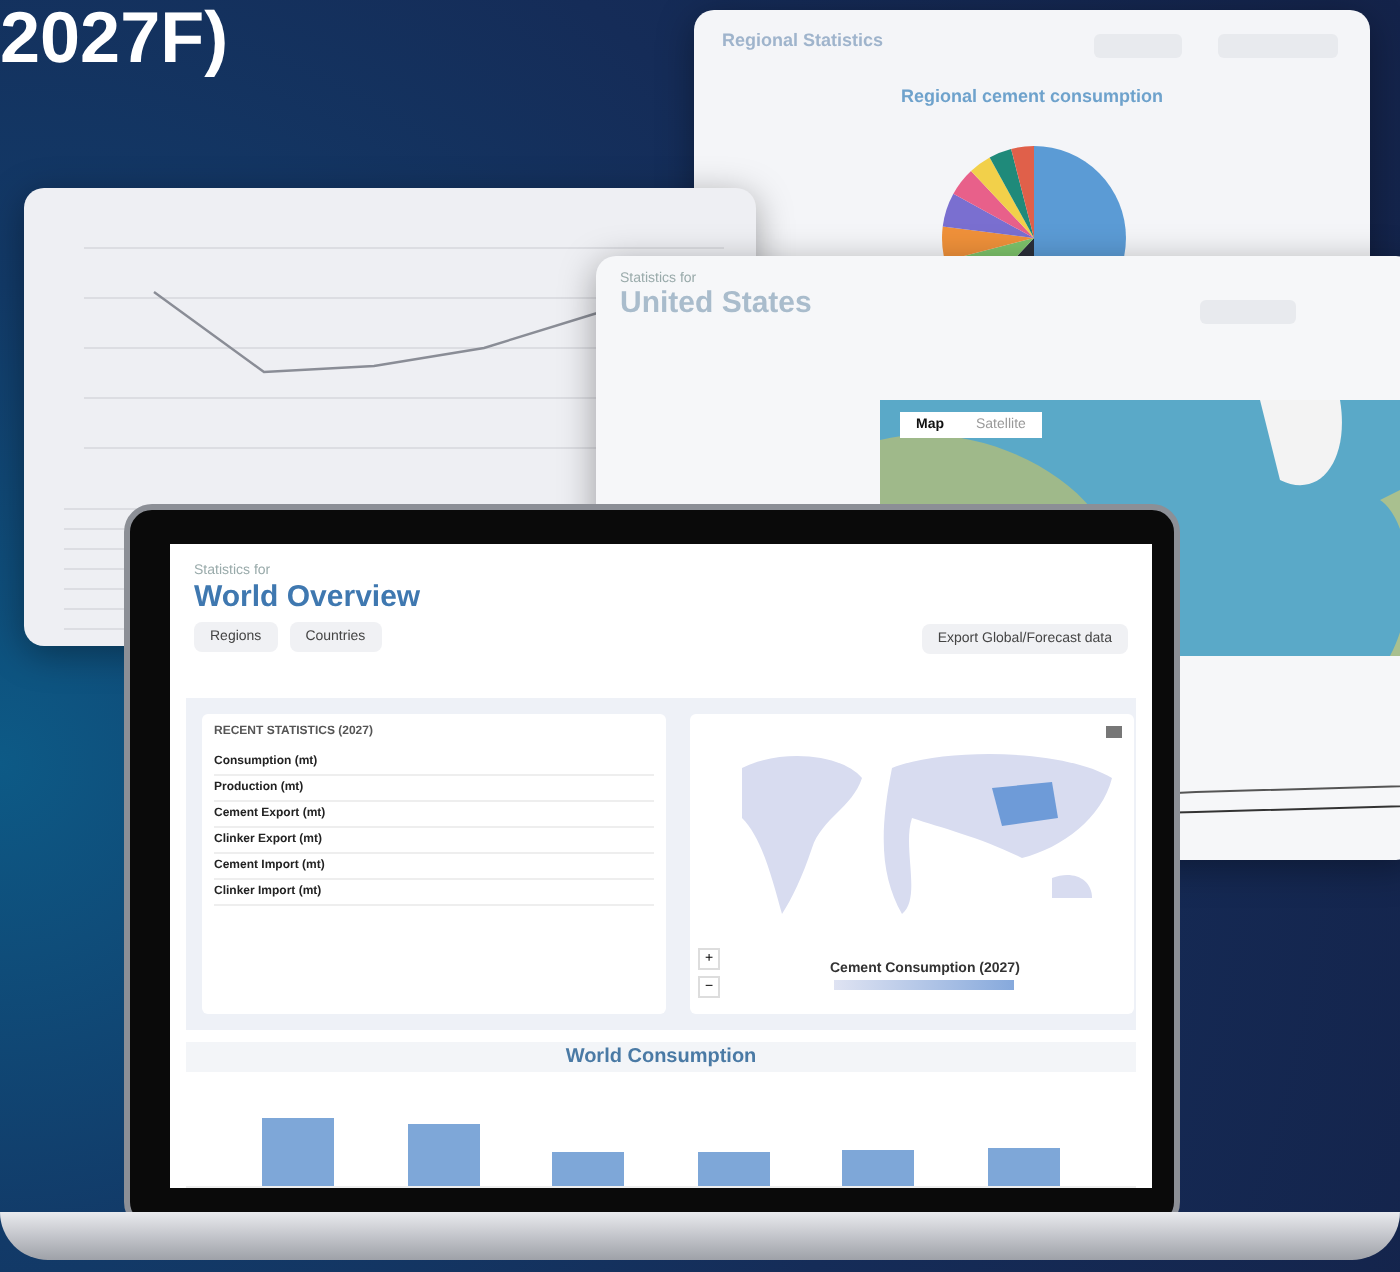 The height and width of the screenshot is (1272, 1400). Describe the element at coordinates (307, 597) in the screenshot. I see `page-title: World Overview` at that location.